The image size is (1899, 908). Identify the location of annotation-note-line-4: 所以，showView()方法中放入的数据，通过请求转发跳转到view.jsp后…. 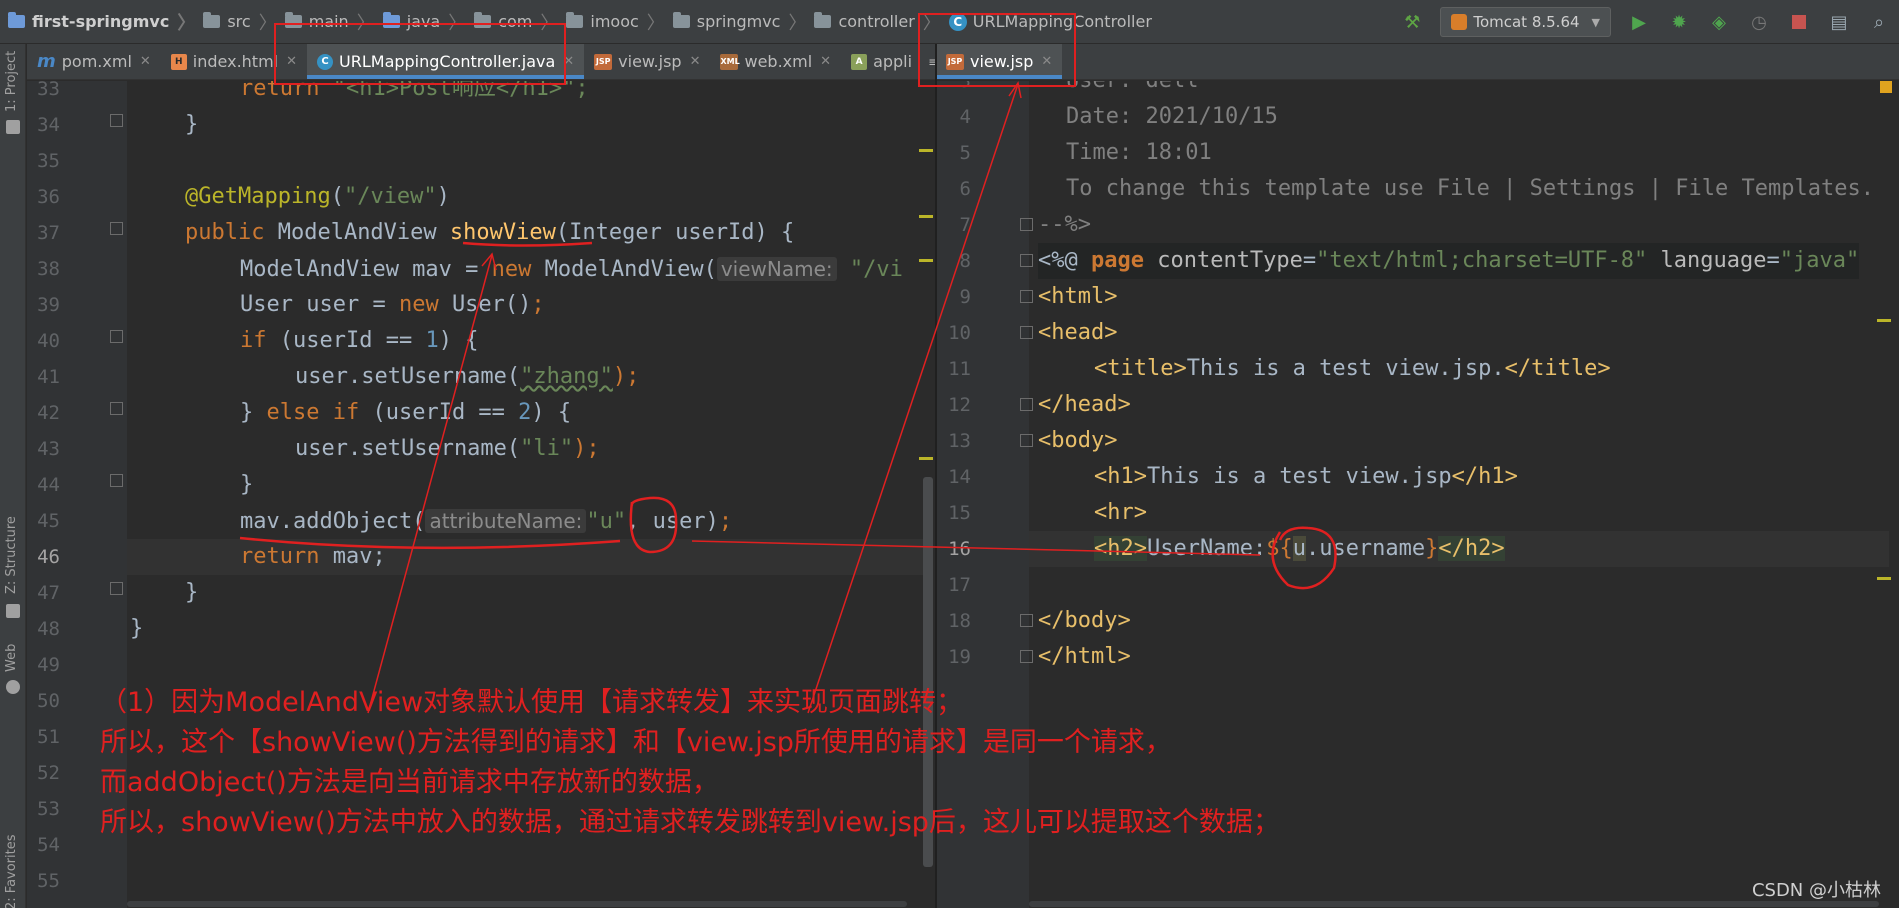
(690, 822).